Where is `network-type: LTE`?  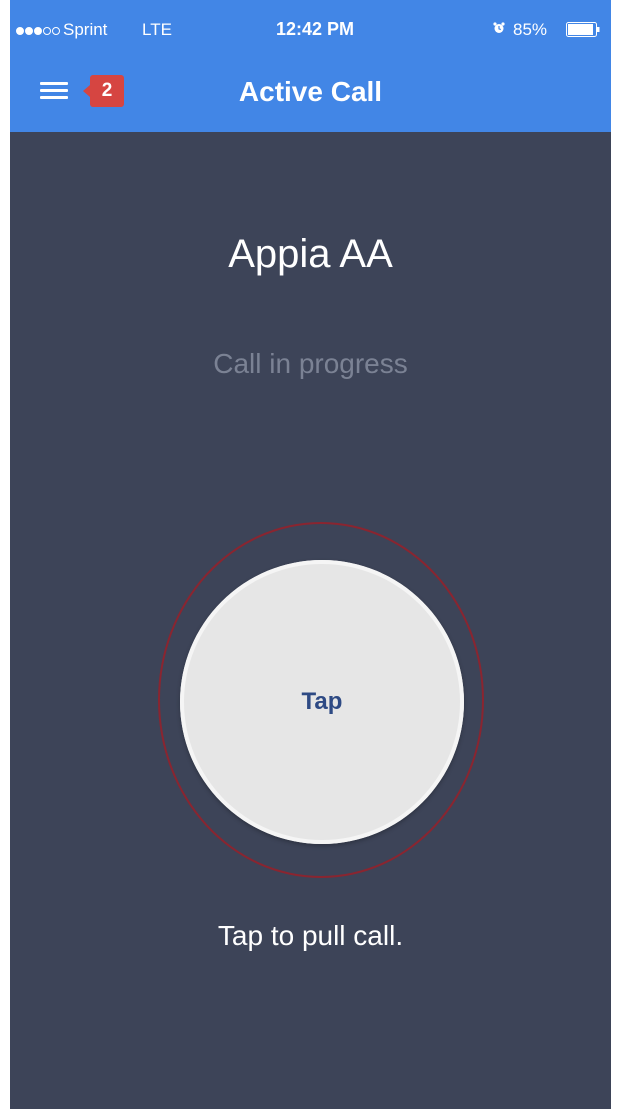 network-type: LTE is located at coordinates (157, 29).